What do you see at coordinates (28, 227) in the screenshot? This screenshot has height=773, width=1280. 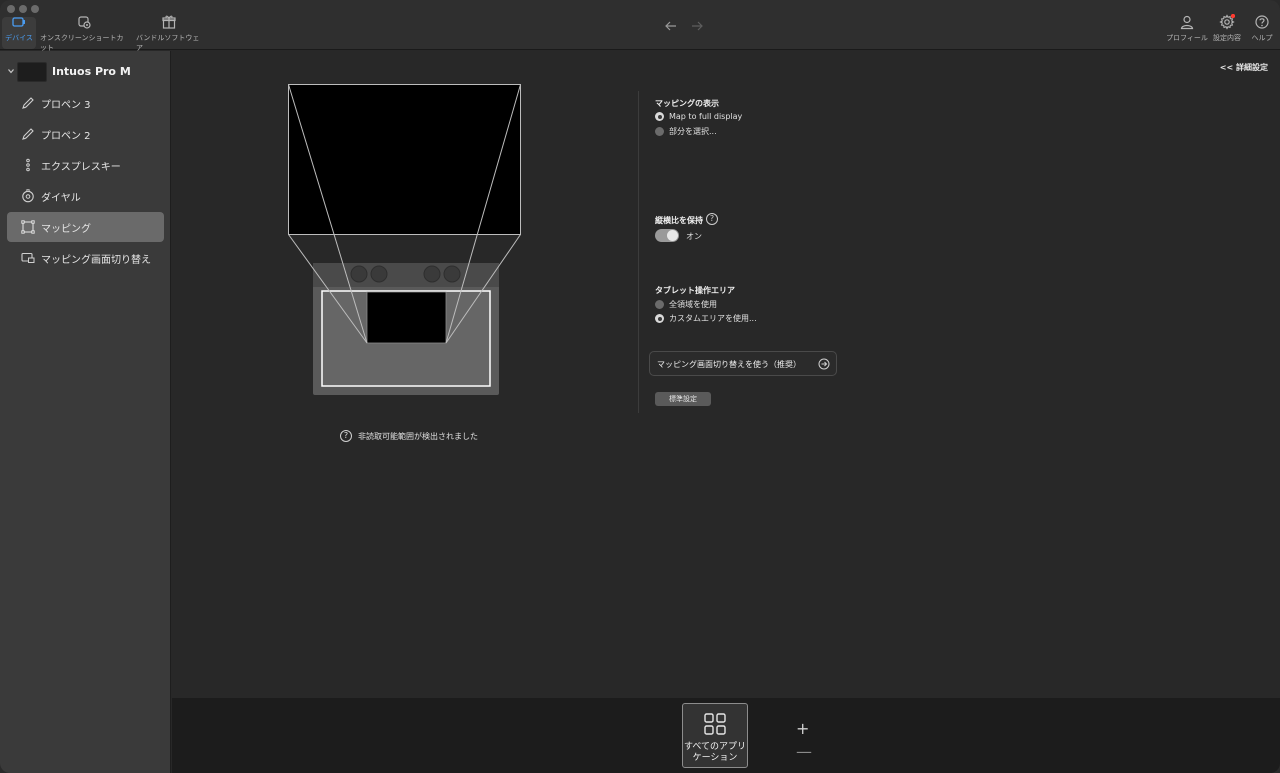 I see `mapping-icon` at bounding box center [28, 227].